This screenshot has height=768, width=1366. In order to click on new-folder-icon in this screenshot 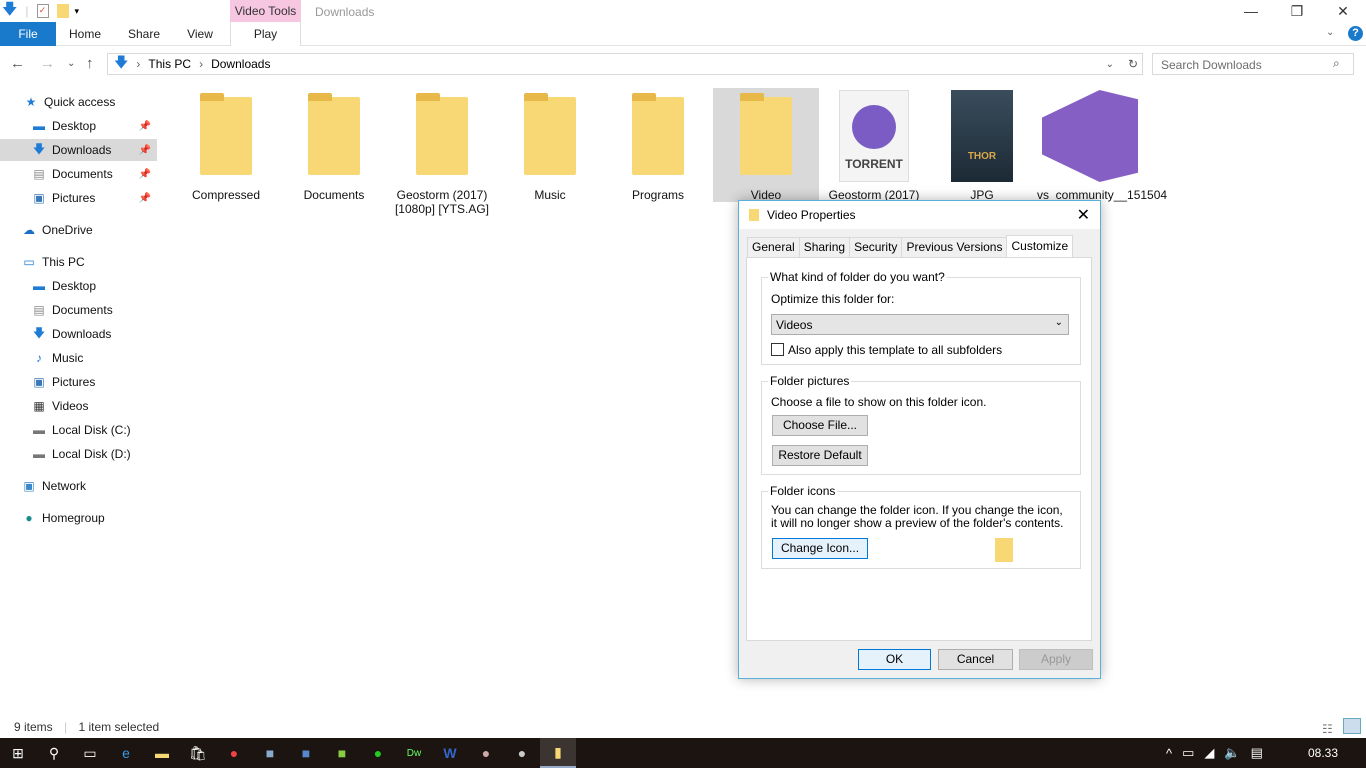, I will do `click(62, 11)`.